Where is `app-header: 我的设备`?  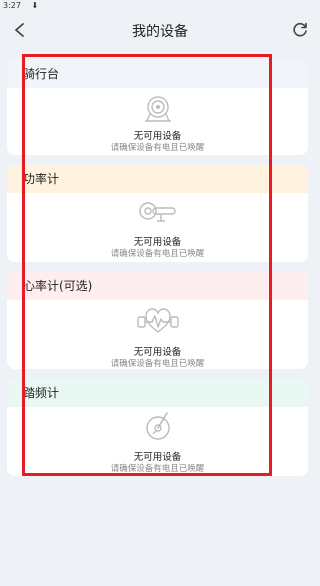
app-header: 我的设备 is located at coordinates (160, 32).